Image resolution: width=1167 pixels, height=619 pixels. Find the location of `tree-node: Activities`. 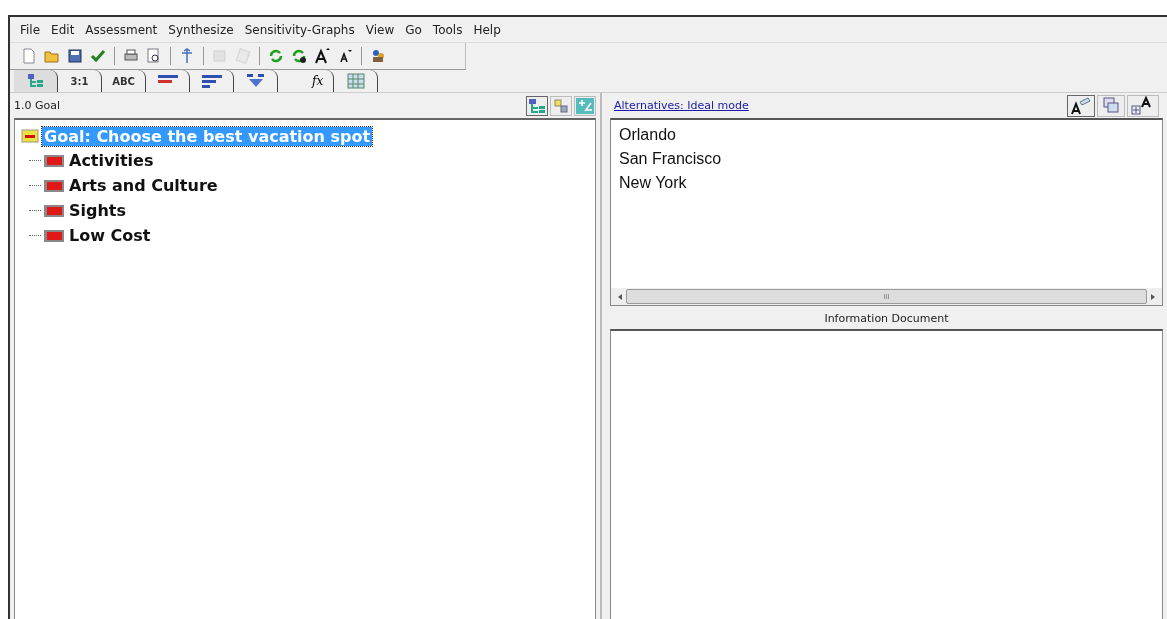

tree-node: Activities is located at coordinates (111, 160).